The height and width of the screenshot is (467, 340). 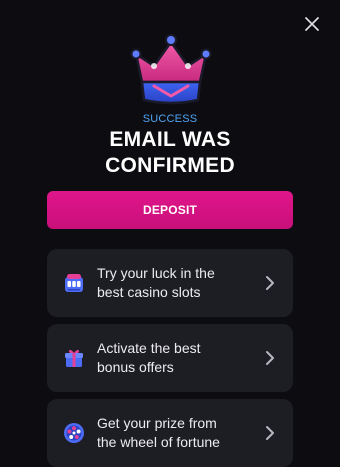 What do you see at coordinates (170, 139) in the screenshot?
I see `modal-title-line: EMAIL WAS` at bounding box center [170, 139].